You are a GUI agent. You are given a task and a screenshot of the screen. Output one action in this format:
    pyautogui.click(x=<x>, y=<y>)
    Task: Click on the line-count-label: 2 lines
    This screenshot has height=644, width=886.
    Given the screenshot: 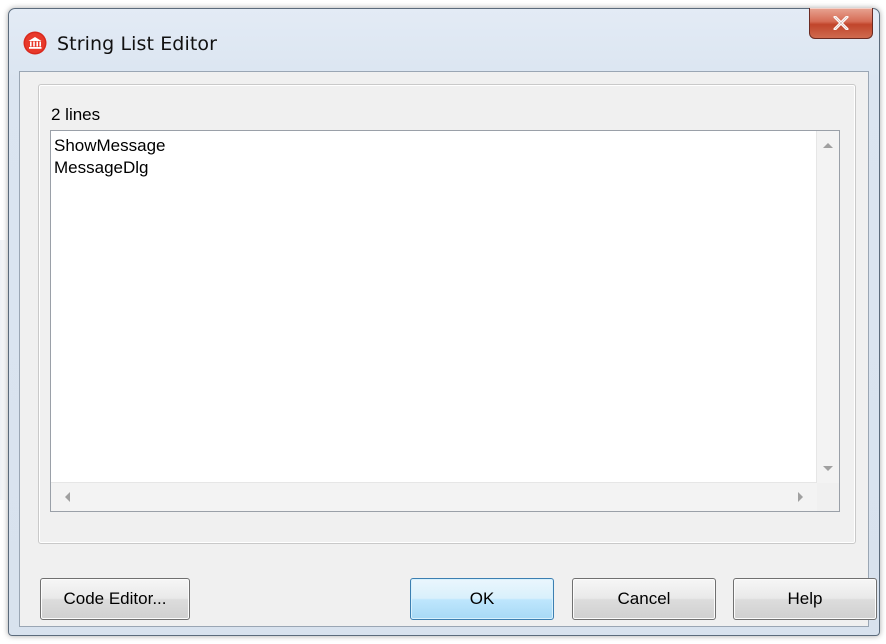 What is the action you would take?
    pyautogui.click(x=76, y=114)
    